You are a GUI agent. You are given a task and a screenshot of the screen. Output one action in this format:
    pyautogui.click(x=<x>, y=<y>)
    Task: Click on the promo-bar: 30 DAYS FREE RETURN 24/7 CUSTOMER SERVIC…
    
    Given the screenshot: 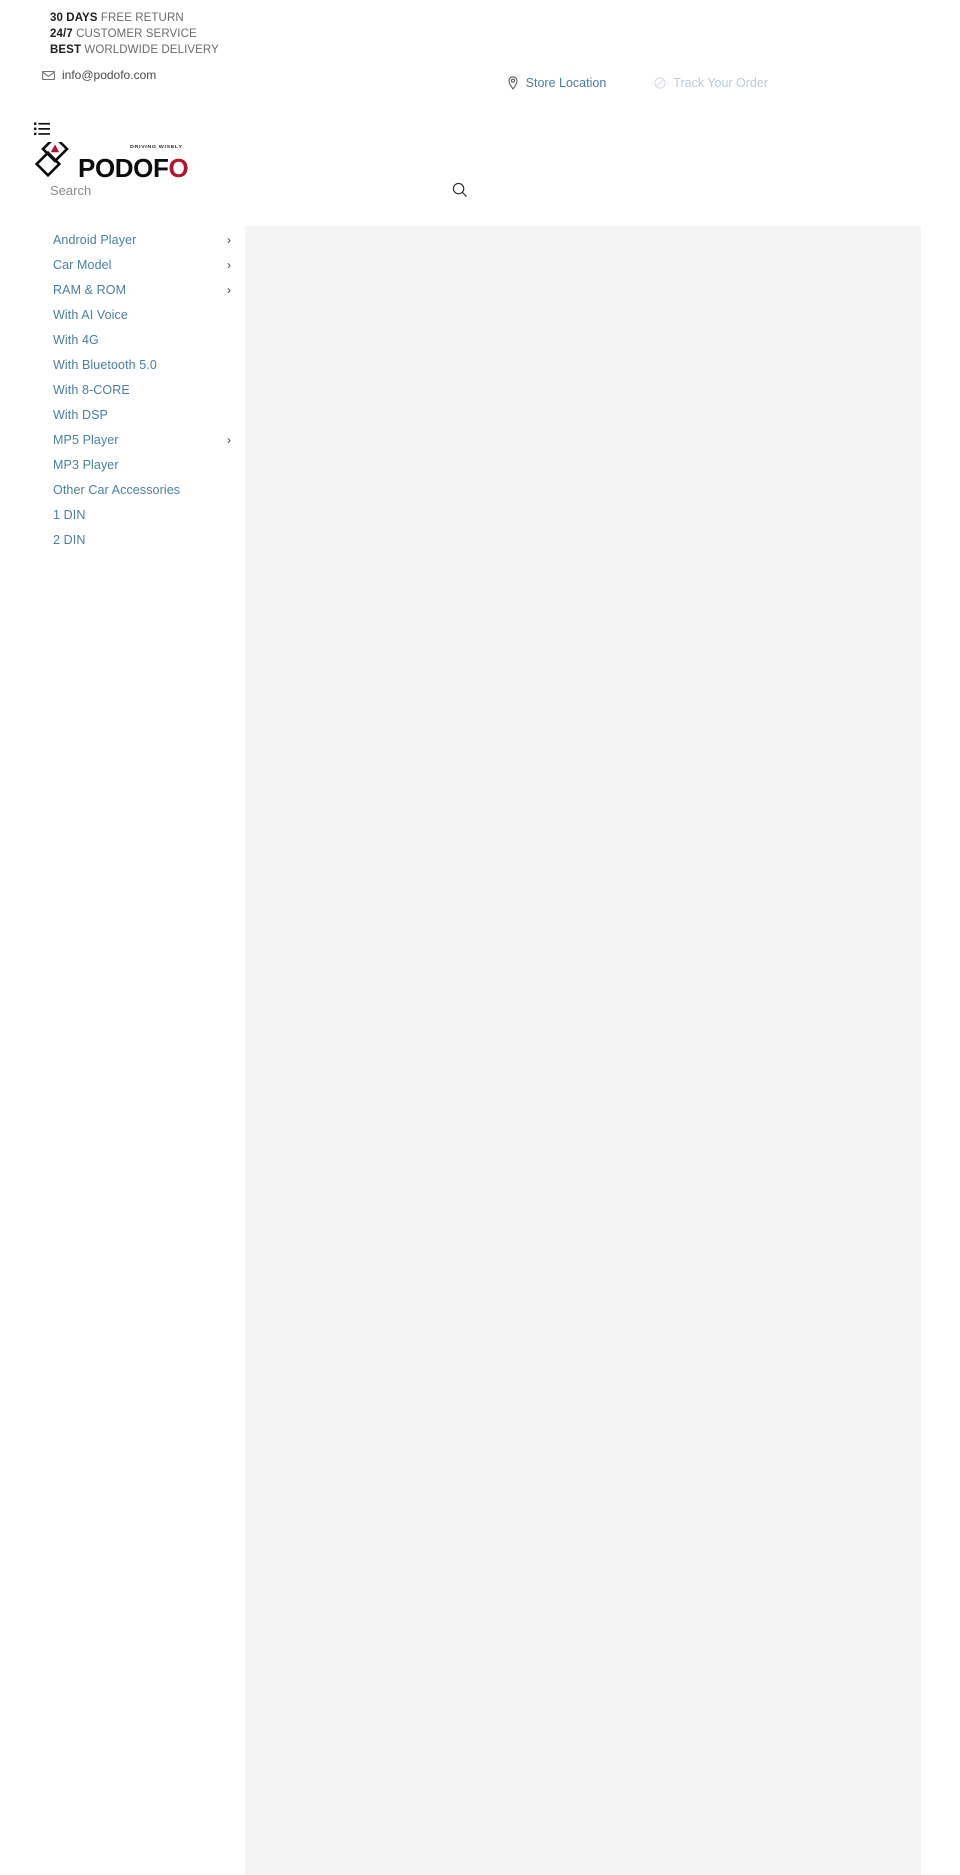 What is the action you would take?
    pyautogui.click(x=480, y=29)
    